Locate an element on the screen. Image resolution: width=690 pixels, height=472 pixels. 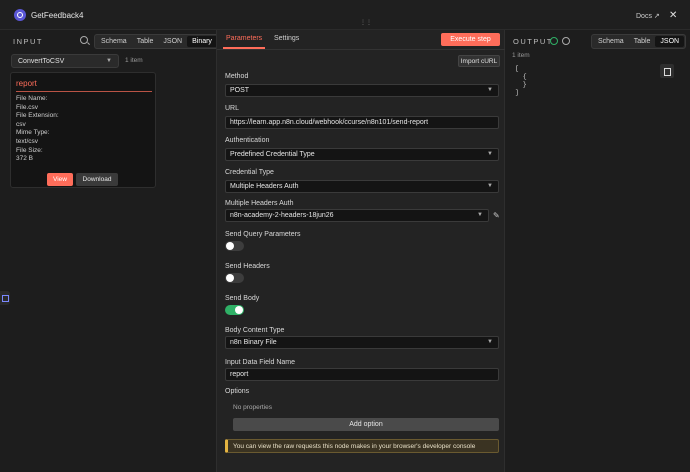
search-icon is located at coordinates (84, 40).